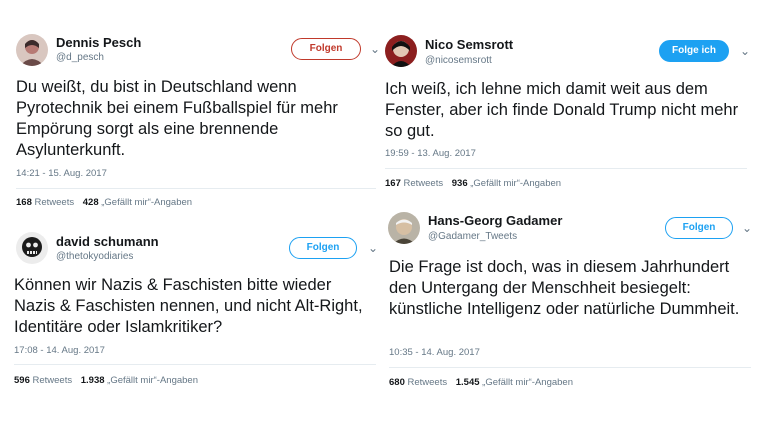 Image resolution: width=766 pixels, height=429 pixels. Describe the element at coordinates (80, 57) in the screenshot. I see `author-handle: @d_pesch` at that location.